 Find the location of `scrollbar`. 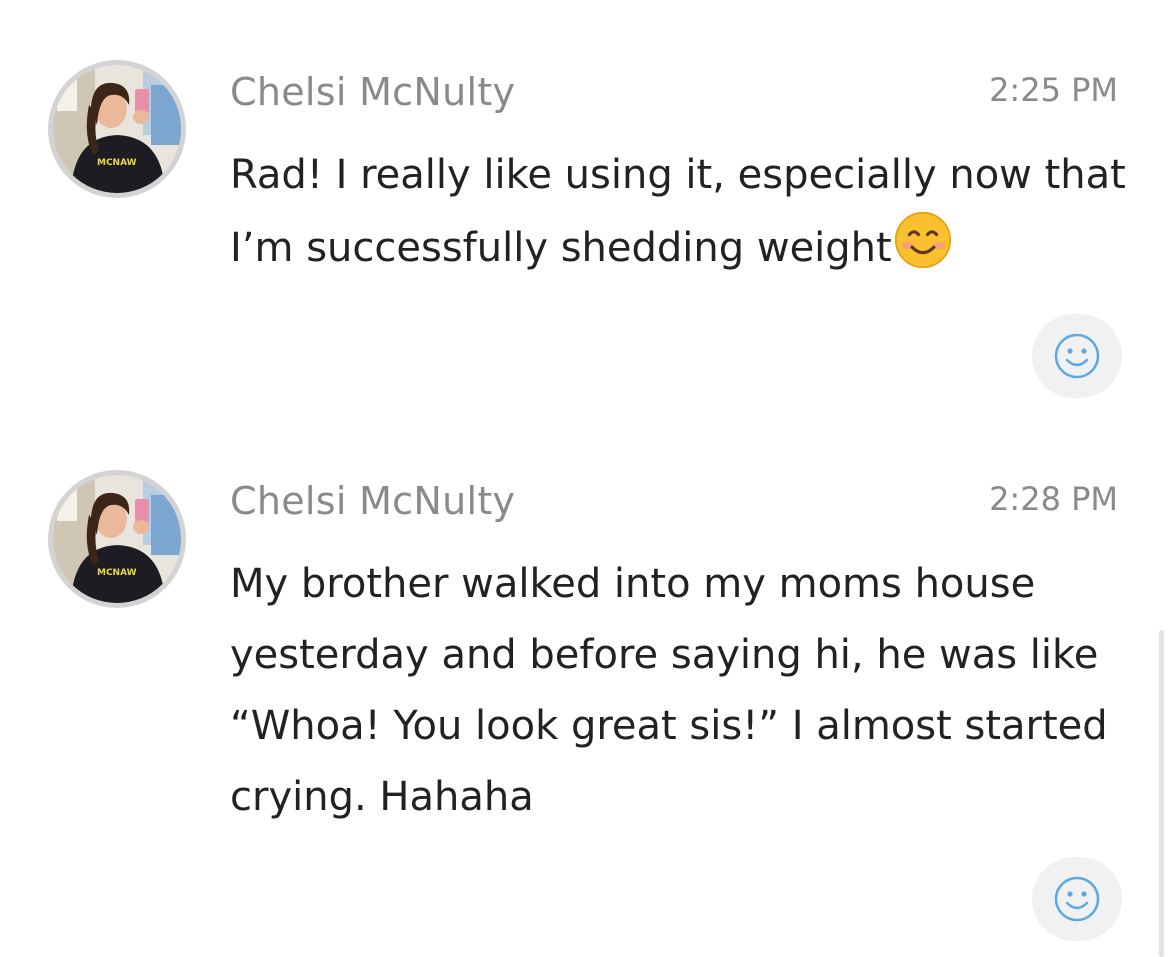

scrollbar is located at coordinates (1161, 793).